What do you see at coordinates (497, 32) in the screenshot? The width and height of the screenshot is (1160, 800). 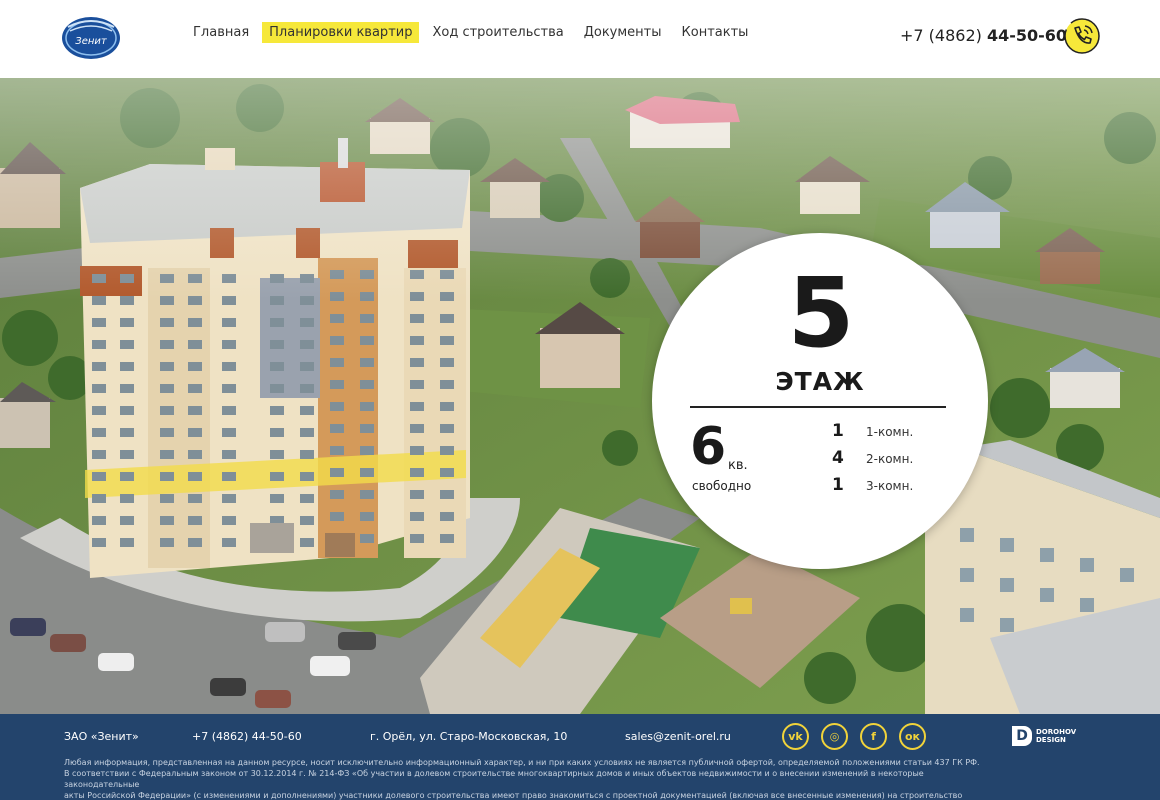 I see `nav-item-construction: Ход строительства` at bounding box center [497, 32].